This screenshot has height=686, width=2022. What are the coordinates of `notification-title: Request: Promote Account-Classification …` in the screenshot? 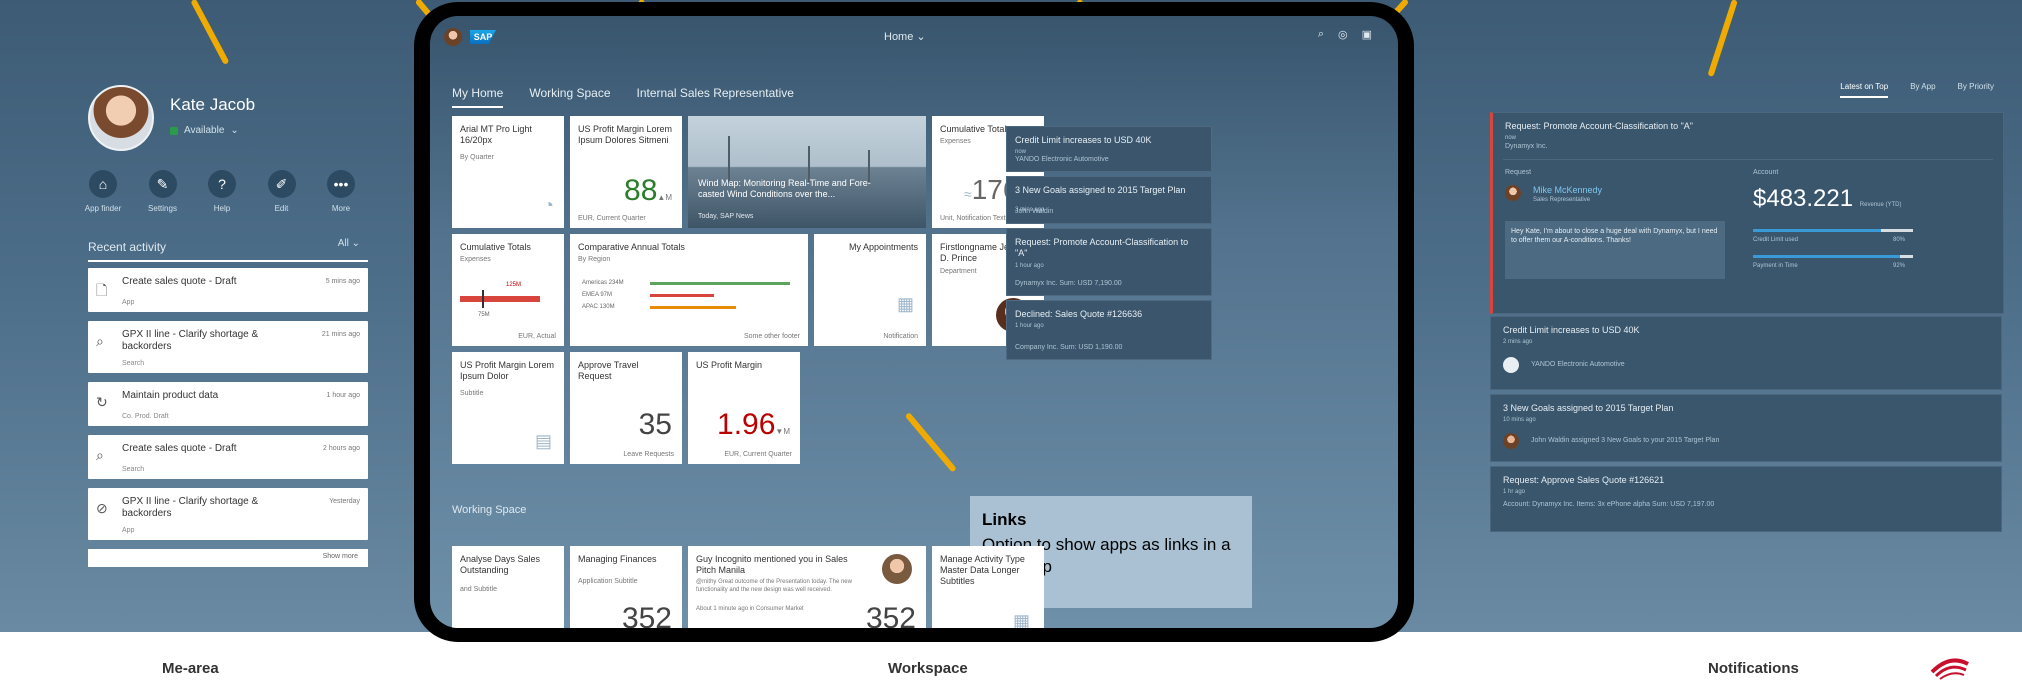 It's located at (1599, 126).